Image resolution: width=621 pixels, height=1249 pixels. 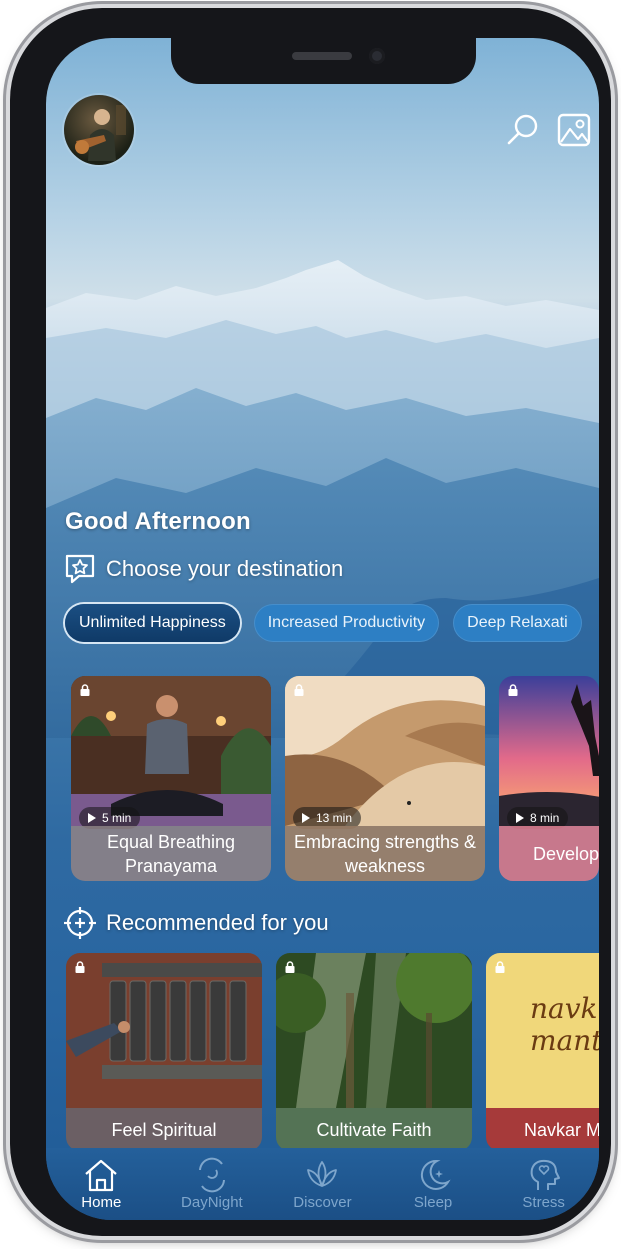 What do you see at coordinates (385, 853) in the screenshot?
I see `card-title: Embracing strengths & weakness` at bounding box center [385, 853].